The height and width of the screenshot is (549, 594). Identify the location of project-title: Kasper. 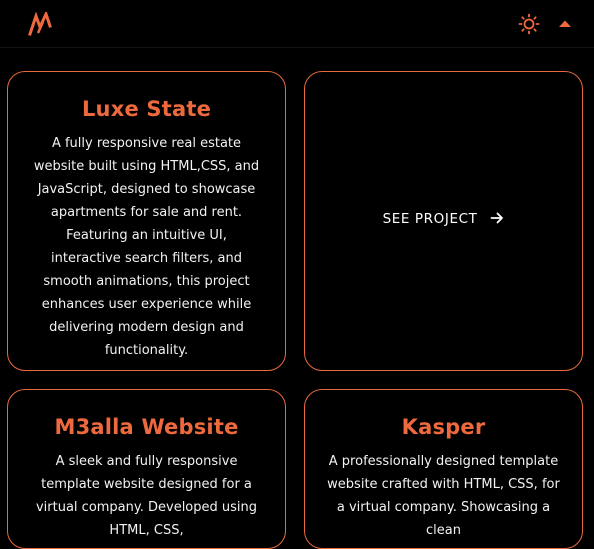
(443, 427).